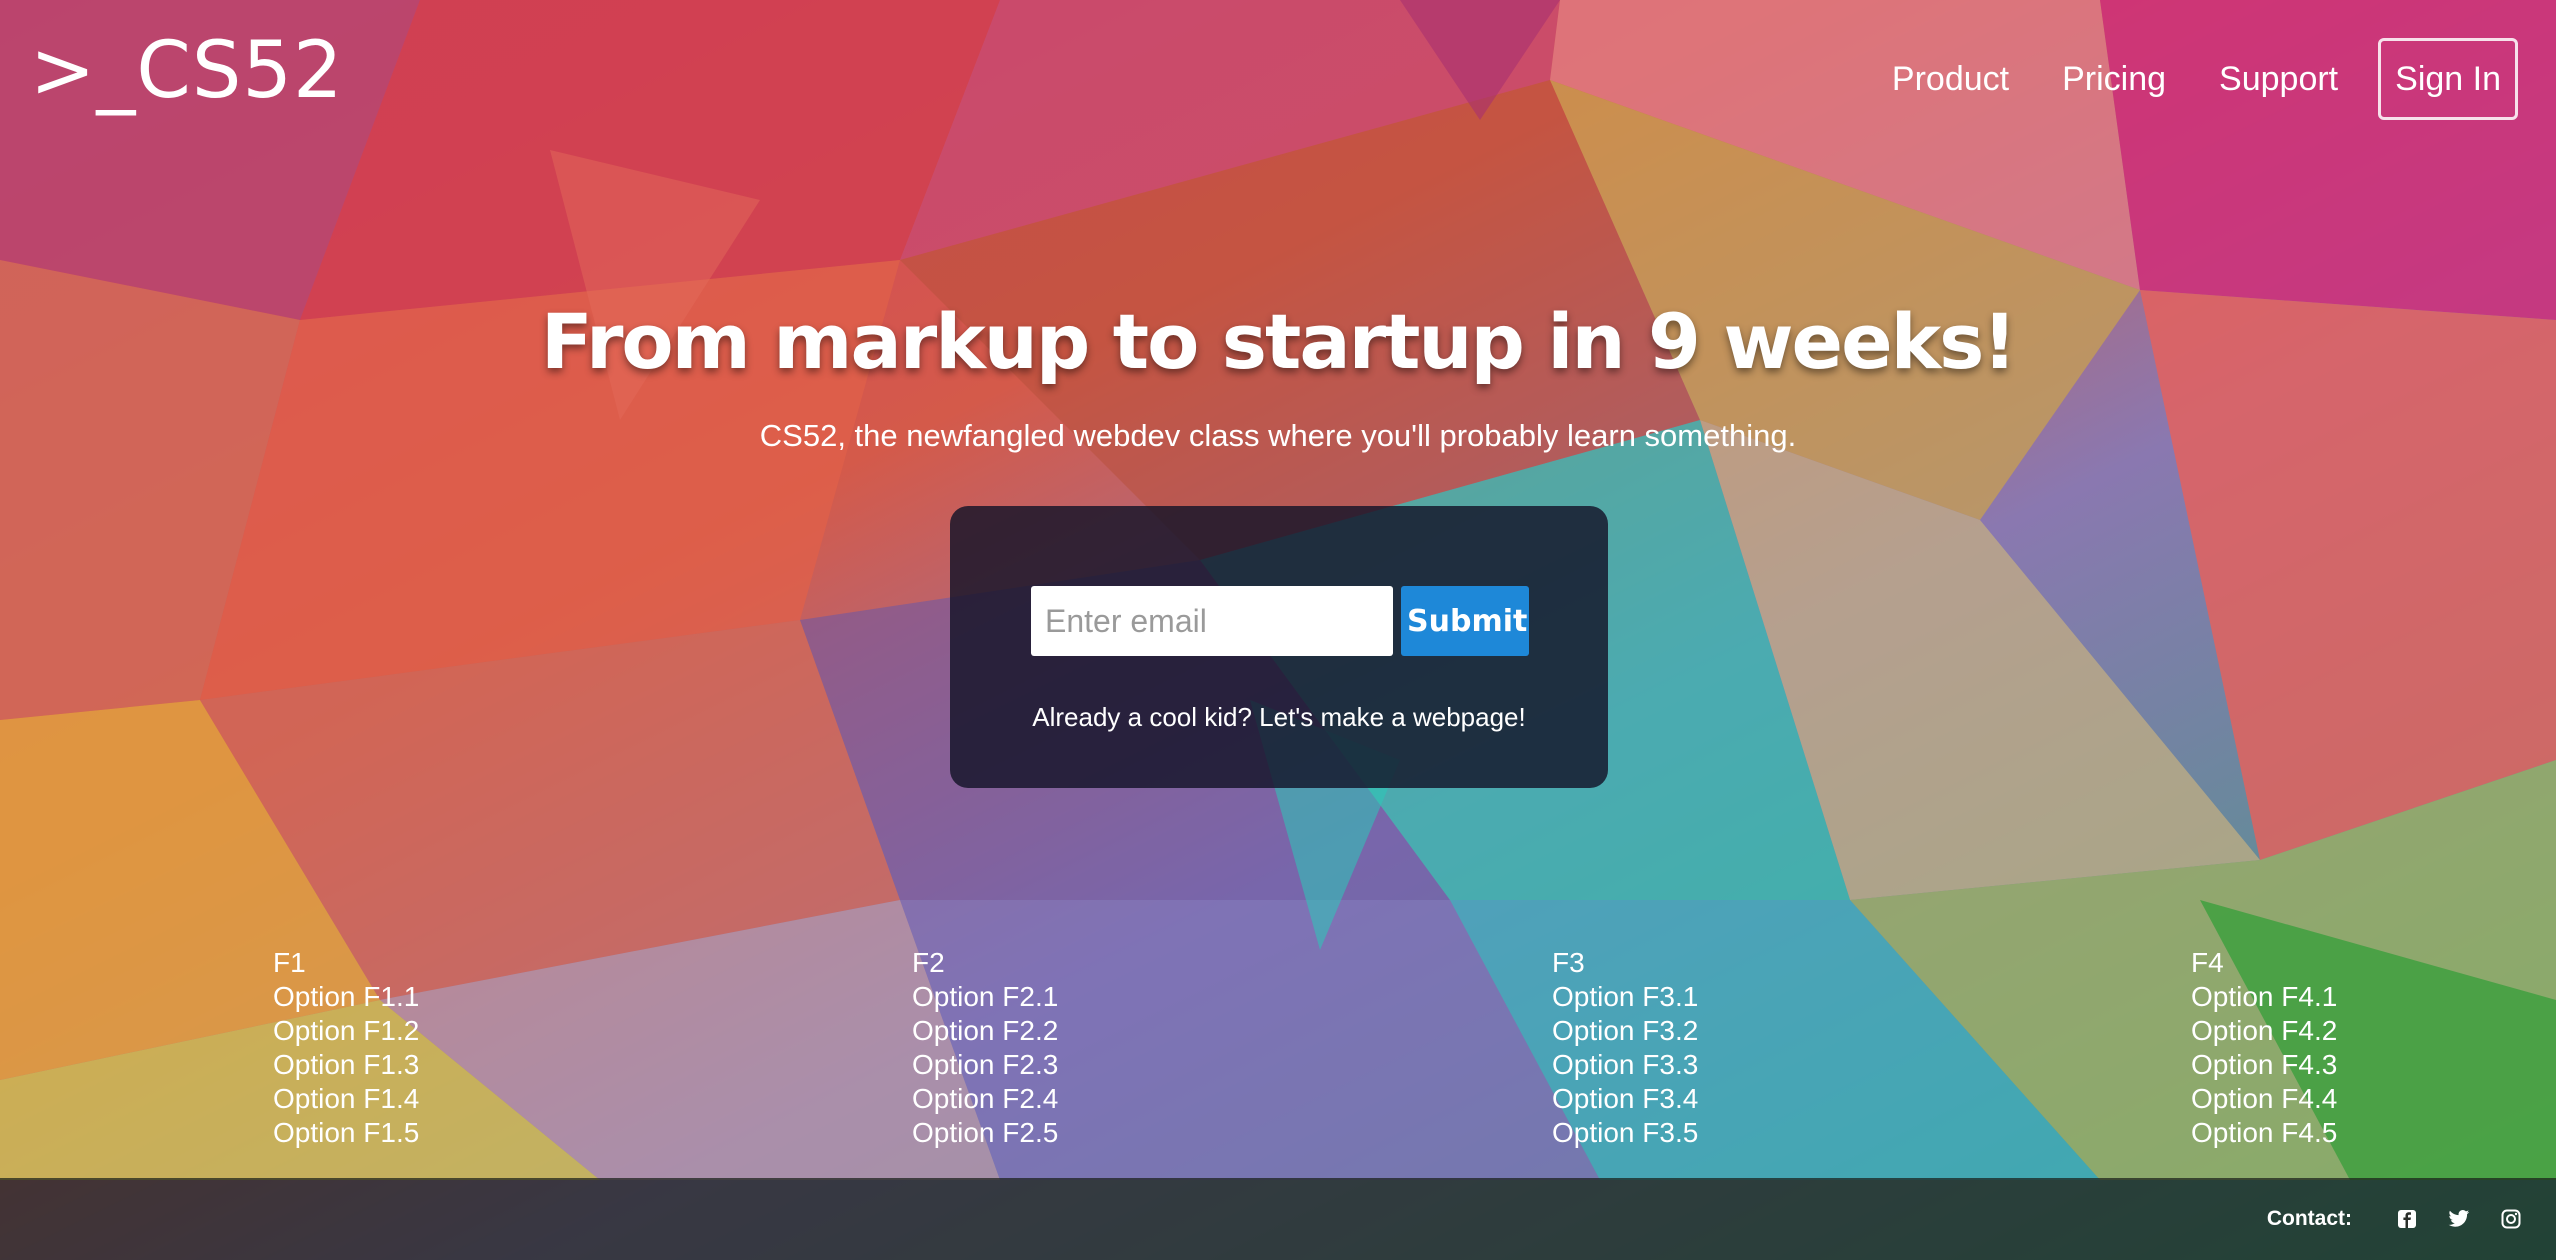 This screenshot has width=2556, height=1260. Describe the element at coordinates (2309, 1218) in the screenshot. I see `contact-label: Contact:` at that location.